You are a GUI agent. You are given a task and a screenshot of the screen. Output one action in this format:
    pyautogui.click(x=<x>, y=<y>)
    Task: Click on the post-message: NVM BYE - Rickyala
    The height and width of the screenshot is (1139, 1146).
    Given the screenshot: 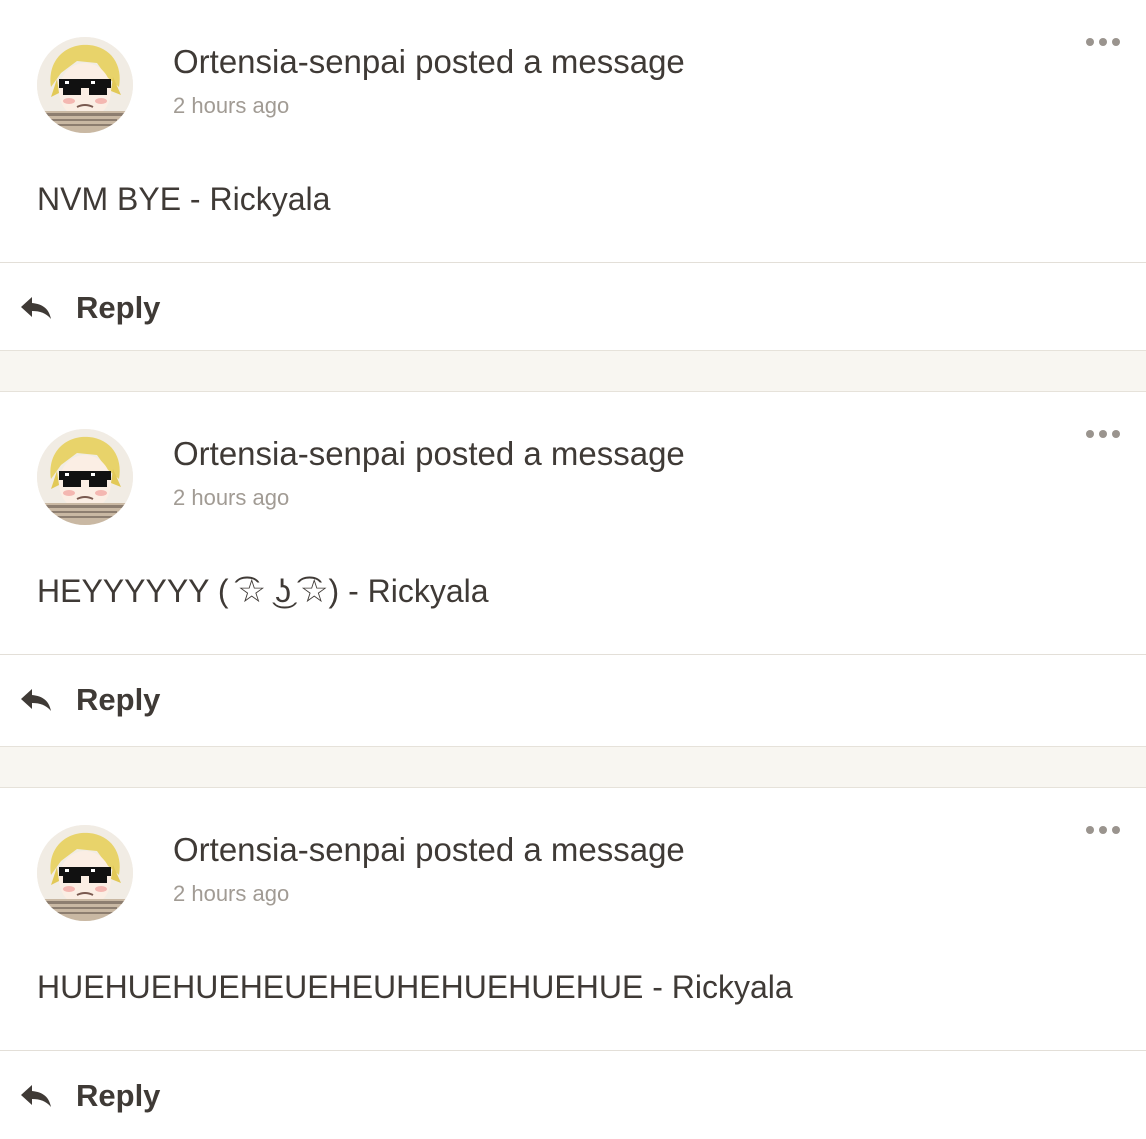 What is the action you would take?
    pyautogui.click(x=184, y=199)
    